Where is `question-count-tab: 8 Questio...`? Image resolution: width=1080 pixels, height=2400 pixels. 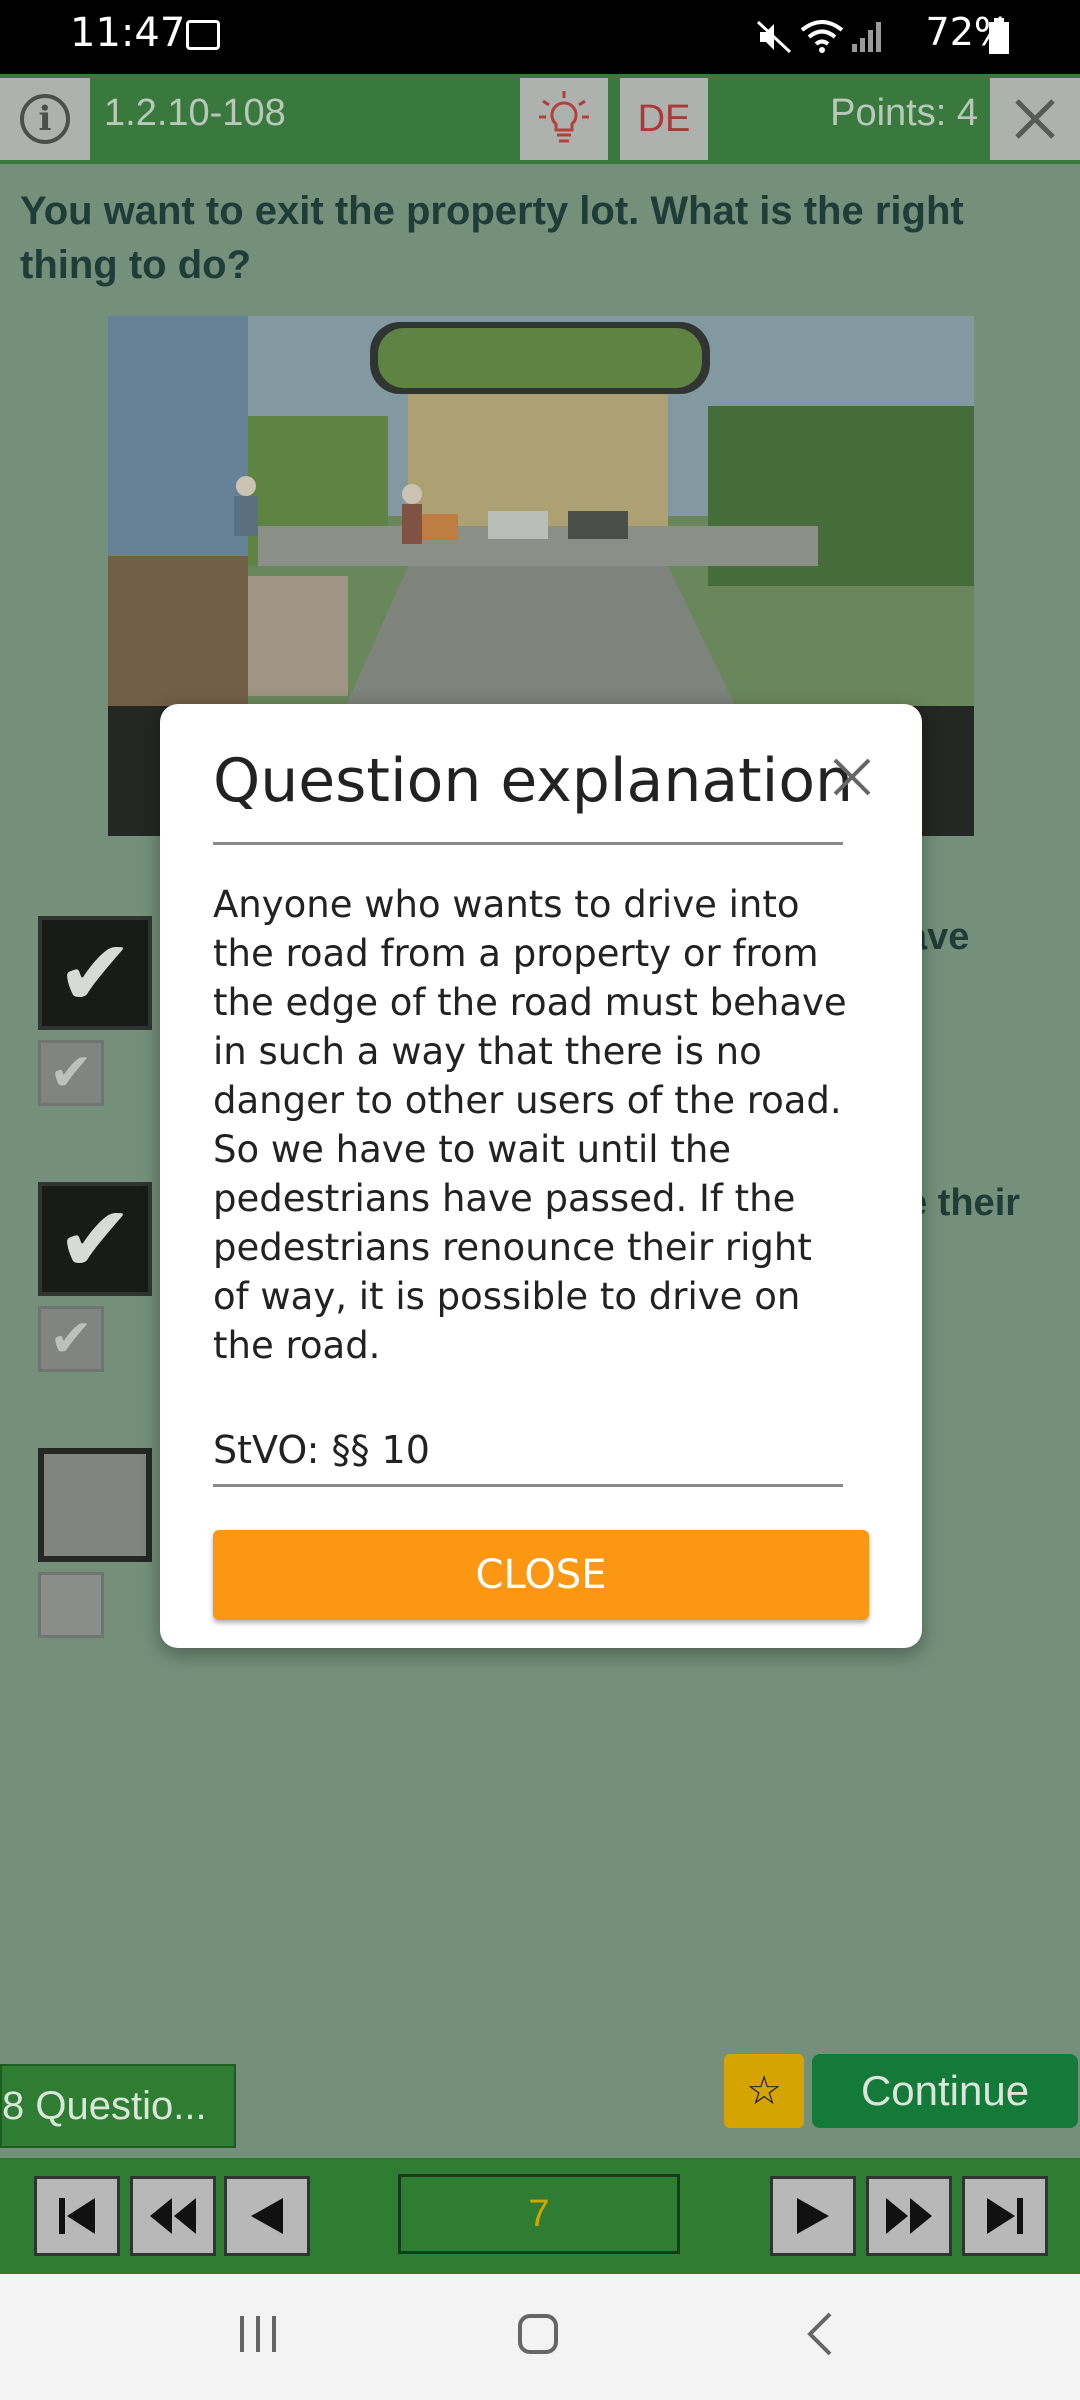
question-count-tab: 8 Questio... is located at coordinates (118, 2106).